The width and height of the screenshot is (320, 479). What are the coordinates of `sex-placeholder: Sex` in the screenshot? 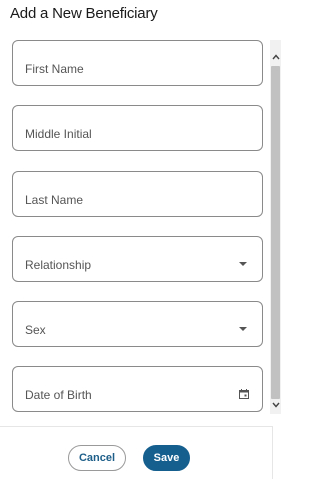 It's located at (35, 330).